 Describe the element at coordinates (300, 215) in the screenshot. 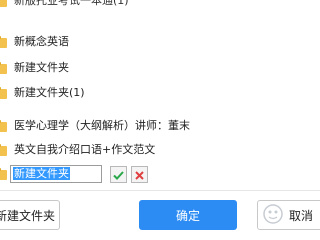

I see `cancel-button-label: 取消` at that location.